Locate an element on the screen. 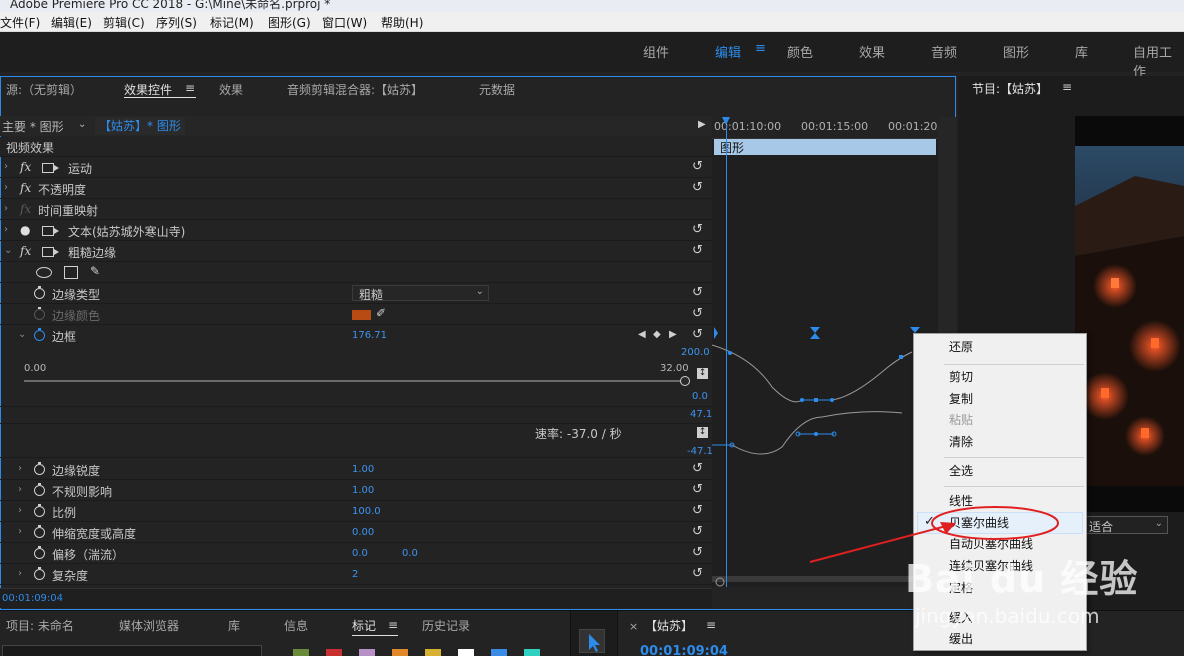 Image resolution: width=1184 pixels, height=656 pixels. menu-item-copy: 复制 is located at coordinates (961, 398).